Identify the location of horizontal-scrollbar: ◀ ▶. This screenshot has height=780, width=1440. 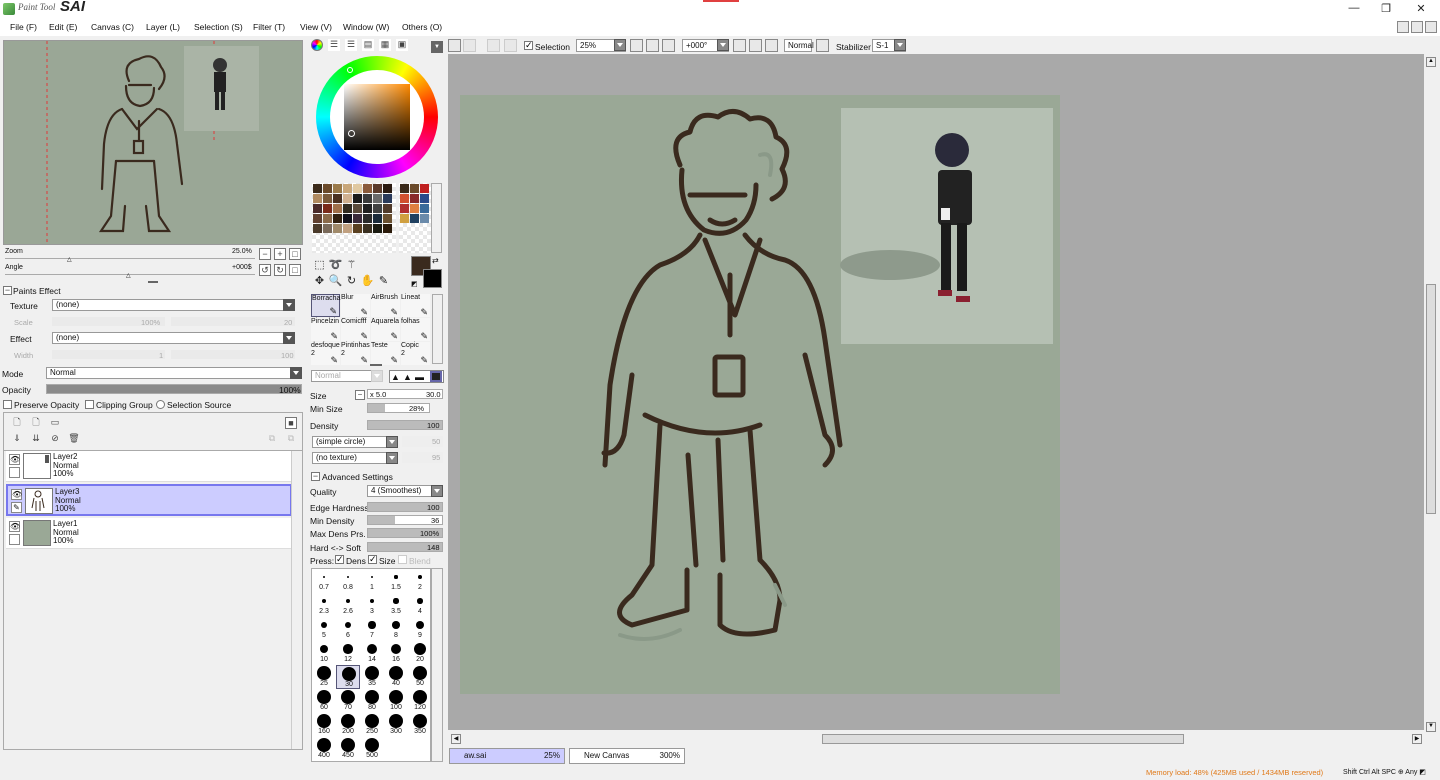
(936, 739).